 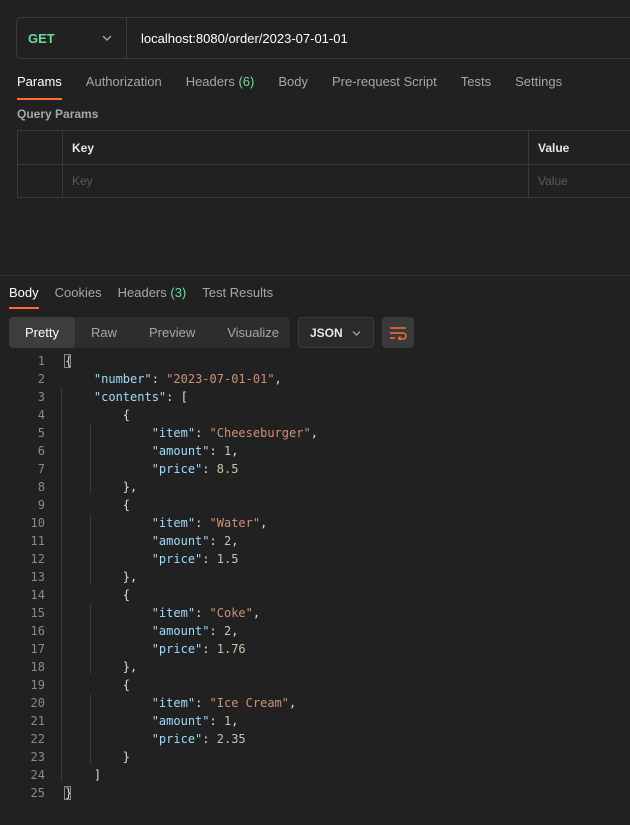 I want to click on code-line: 3 "contents": [, so click(x=315, y=397).